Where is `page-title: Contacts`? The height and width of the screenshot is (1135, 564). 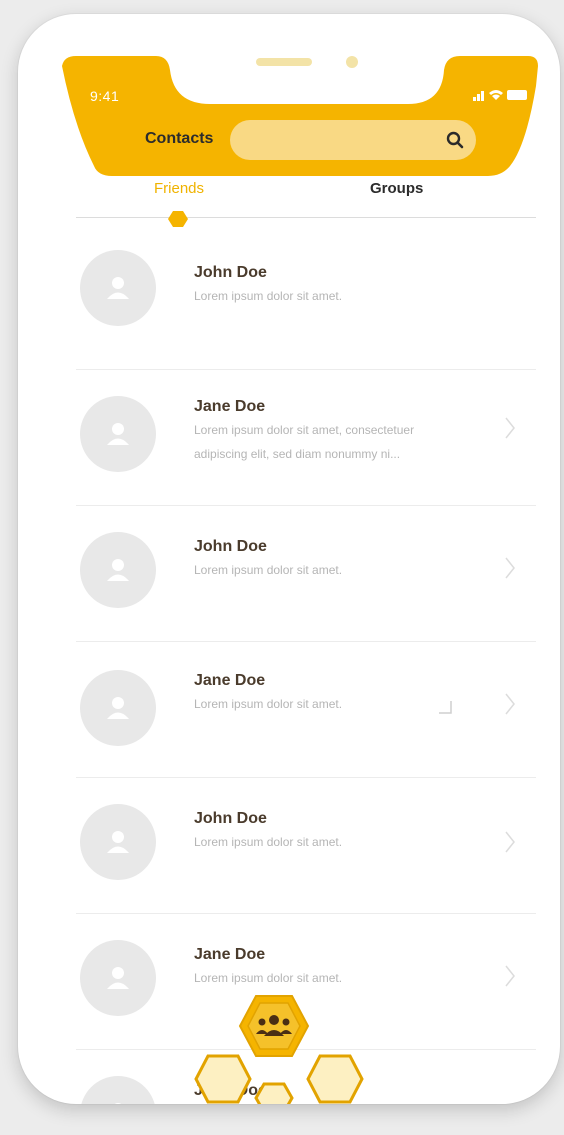 page-title: Contacts is located at coordinates (179, 138).